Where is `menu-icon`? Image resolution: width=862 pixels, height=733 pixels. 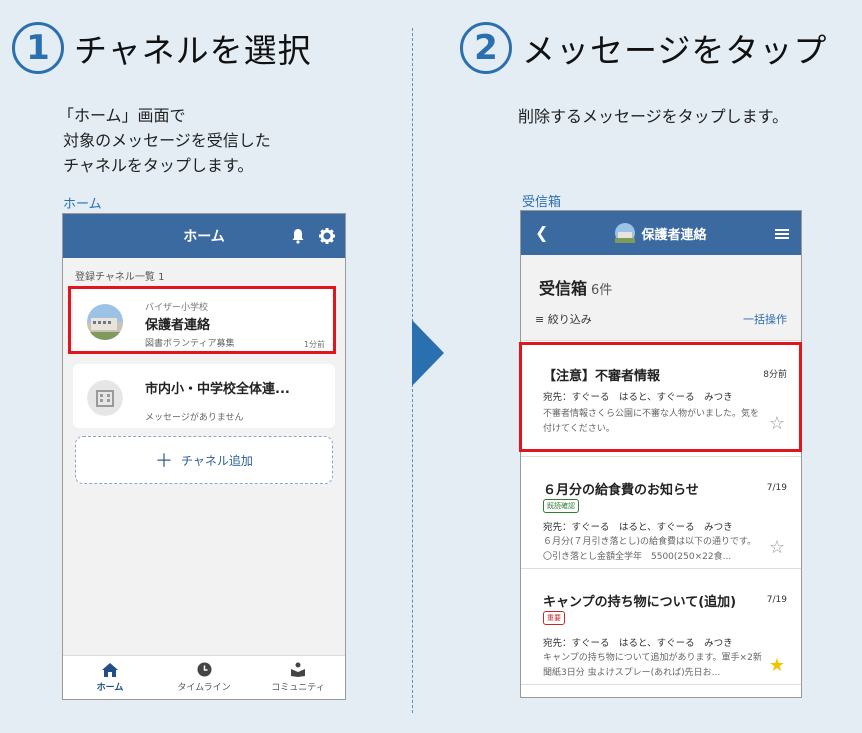 menu-icon is located at coordinates (782, 234).